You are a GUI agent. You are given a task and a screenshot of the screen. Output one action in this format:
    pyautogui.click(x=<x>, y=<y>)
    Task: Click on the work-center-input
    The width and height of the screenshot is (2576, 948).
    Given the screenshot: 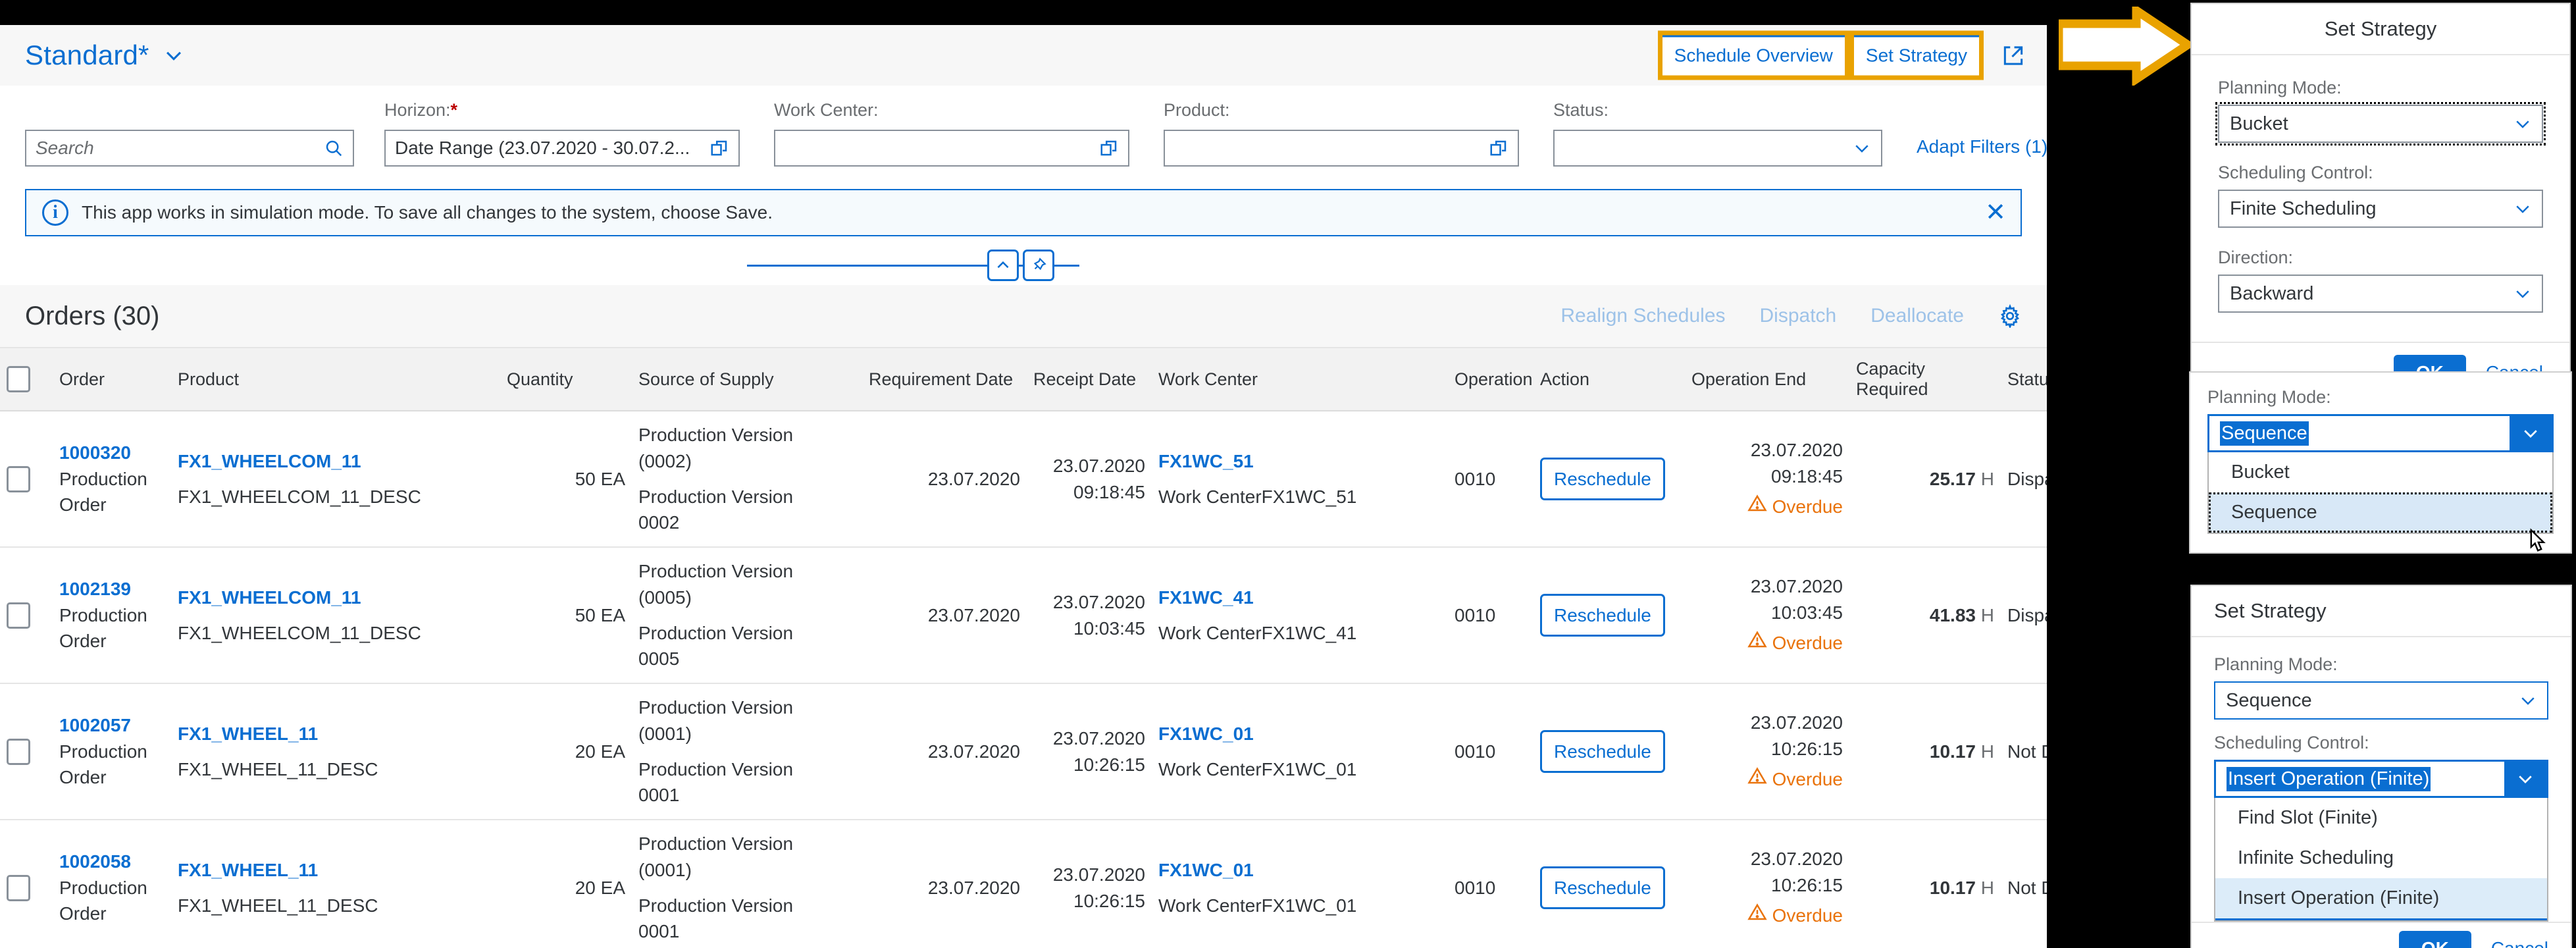 What is the action you would take?
    pyautogui.click(x=951, y=148)
    